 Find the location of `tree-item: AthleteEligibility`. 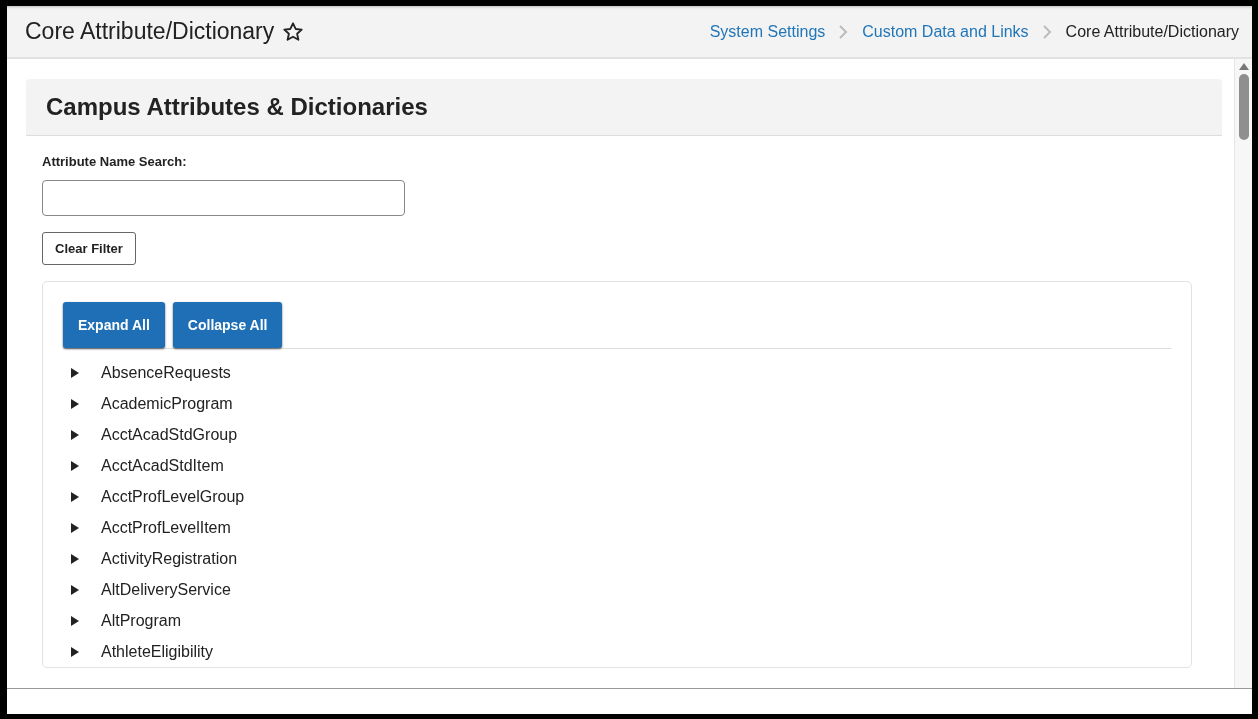

tree-item: AthleteEligibility is located at coordinates (157, 651).